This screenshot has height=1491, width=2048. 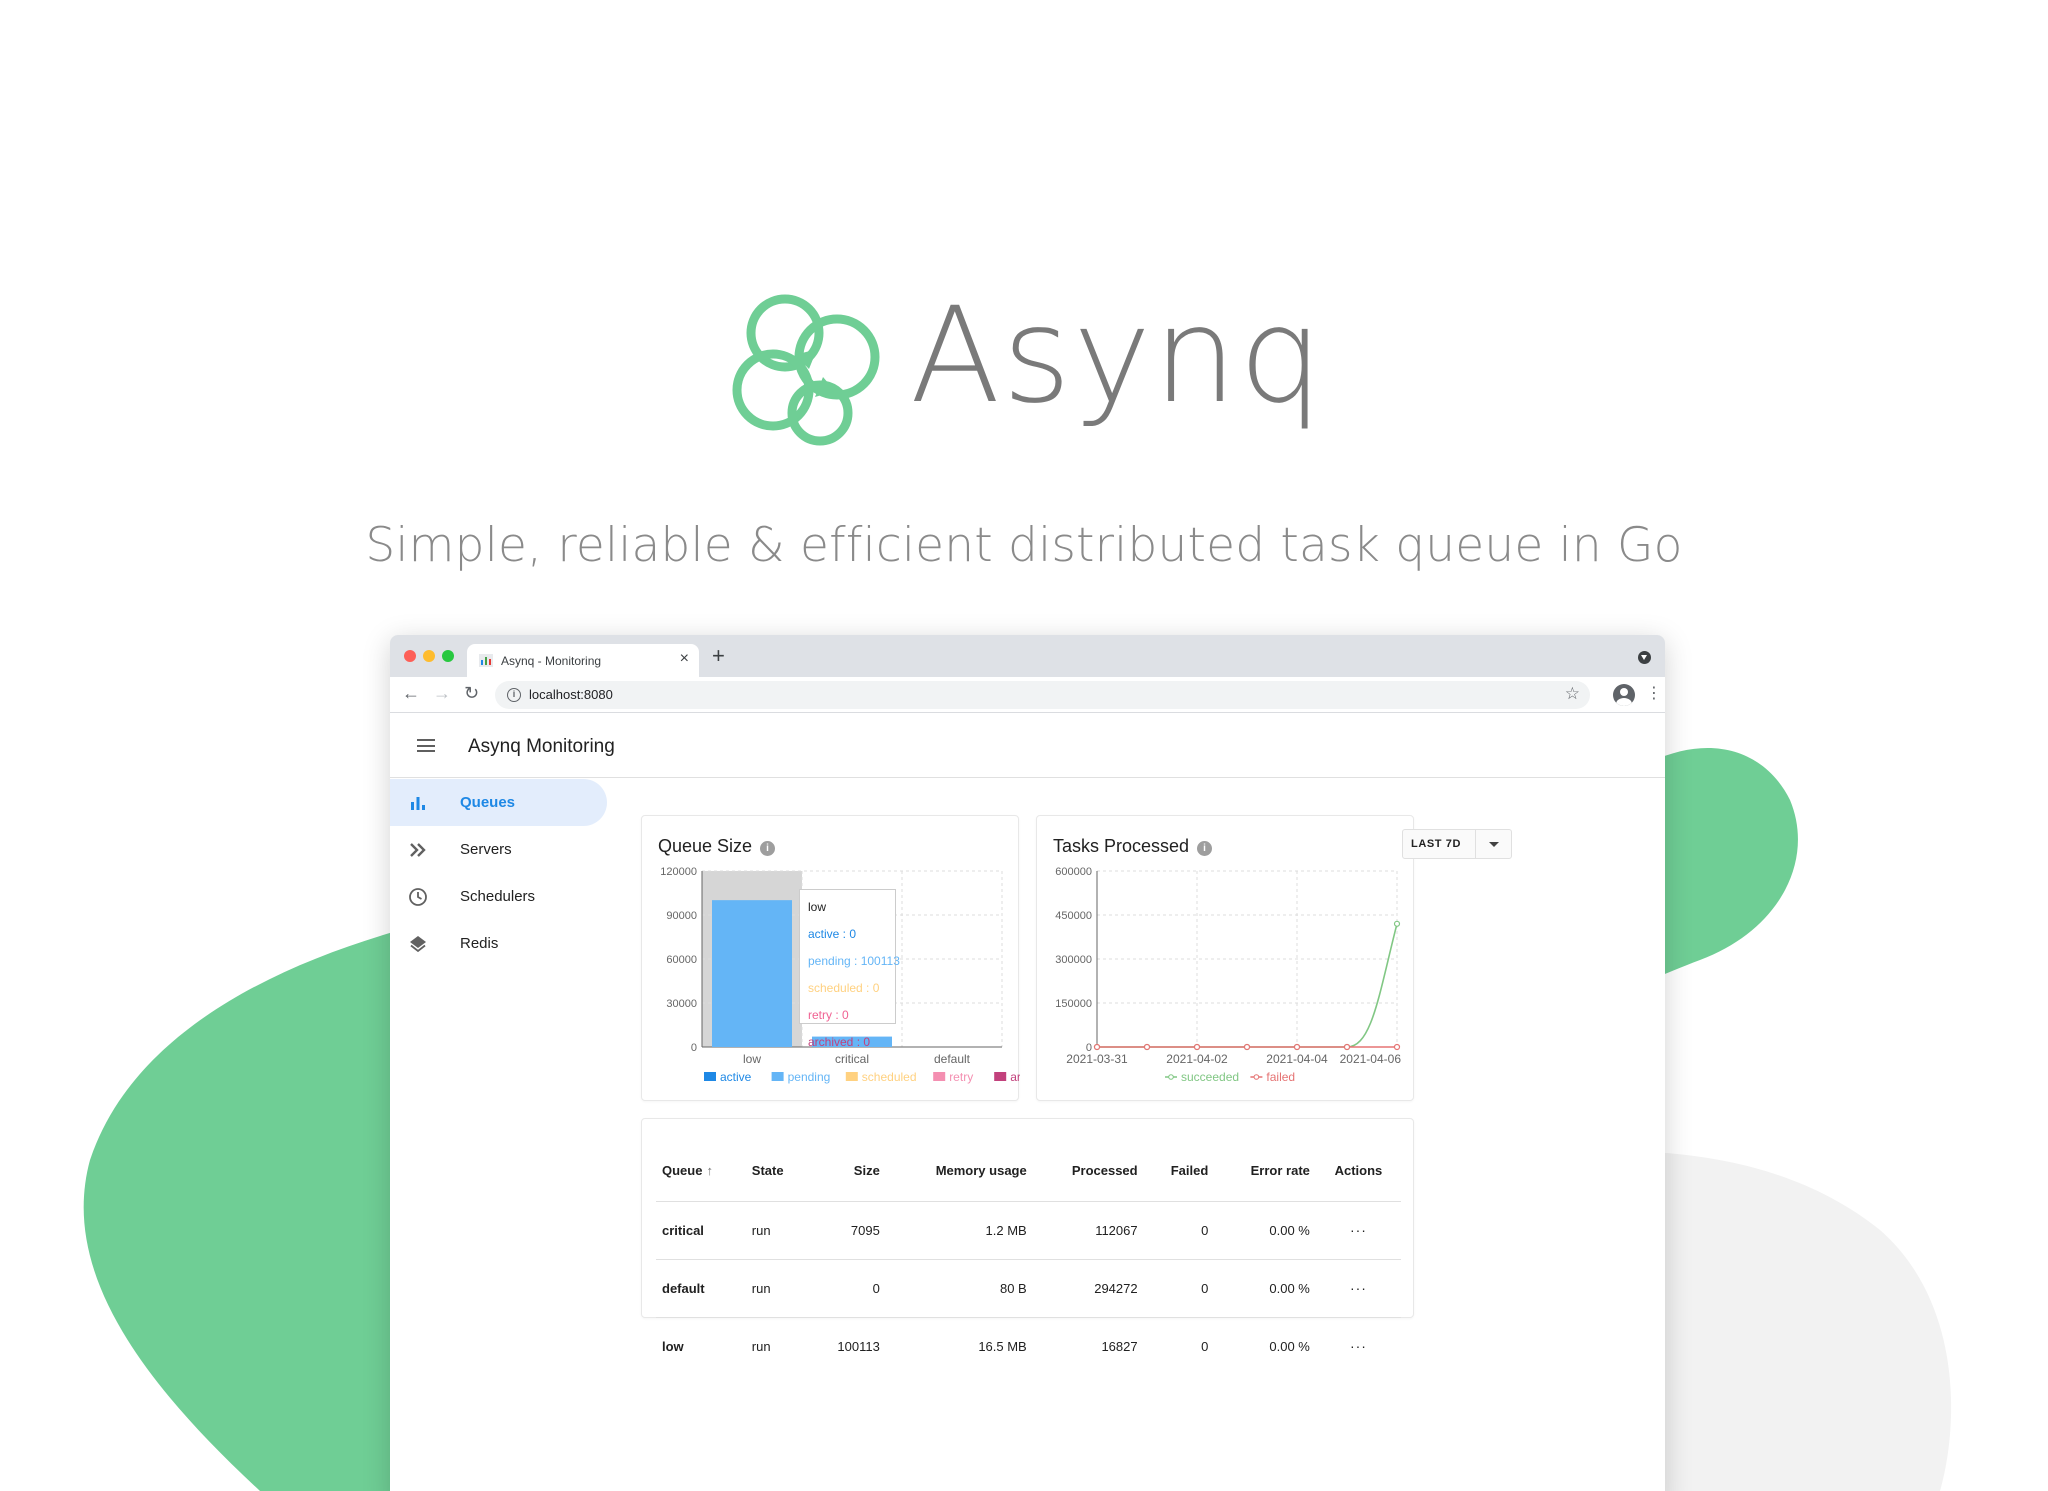 I want to click on col-queue: Queue ↑, so click(x=701, y=1171).